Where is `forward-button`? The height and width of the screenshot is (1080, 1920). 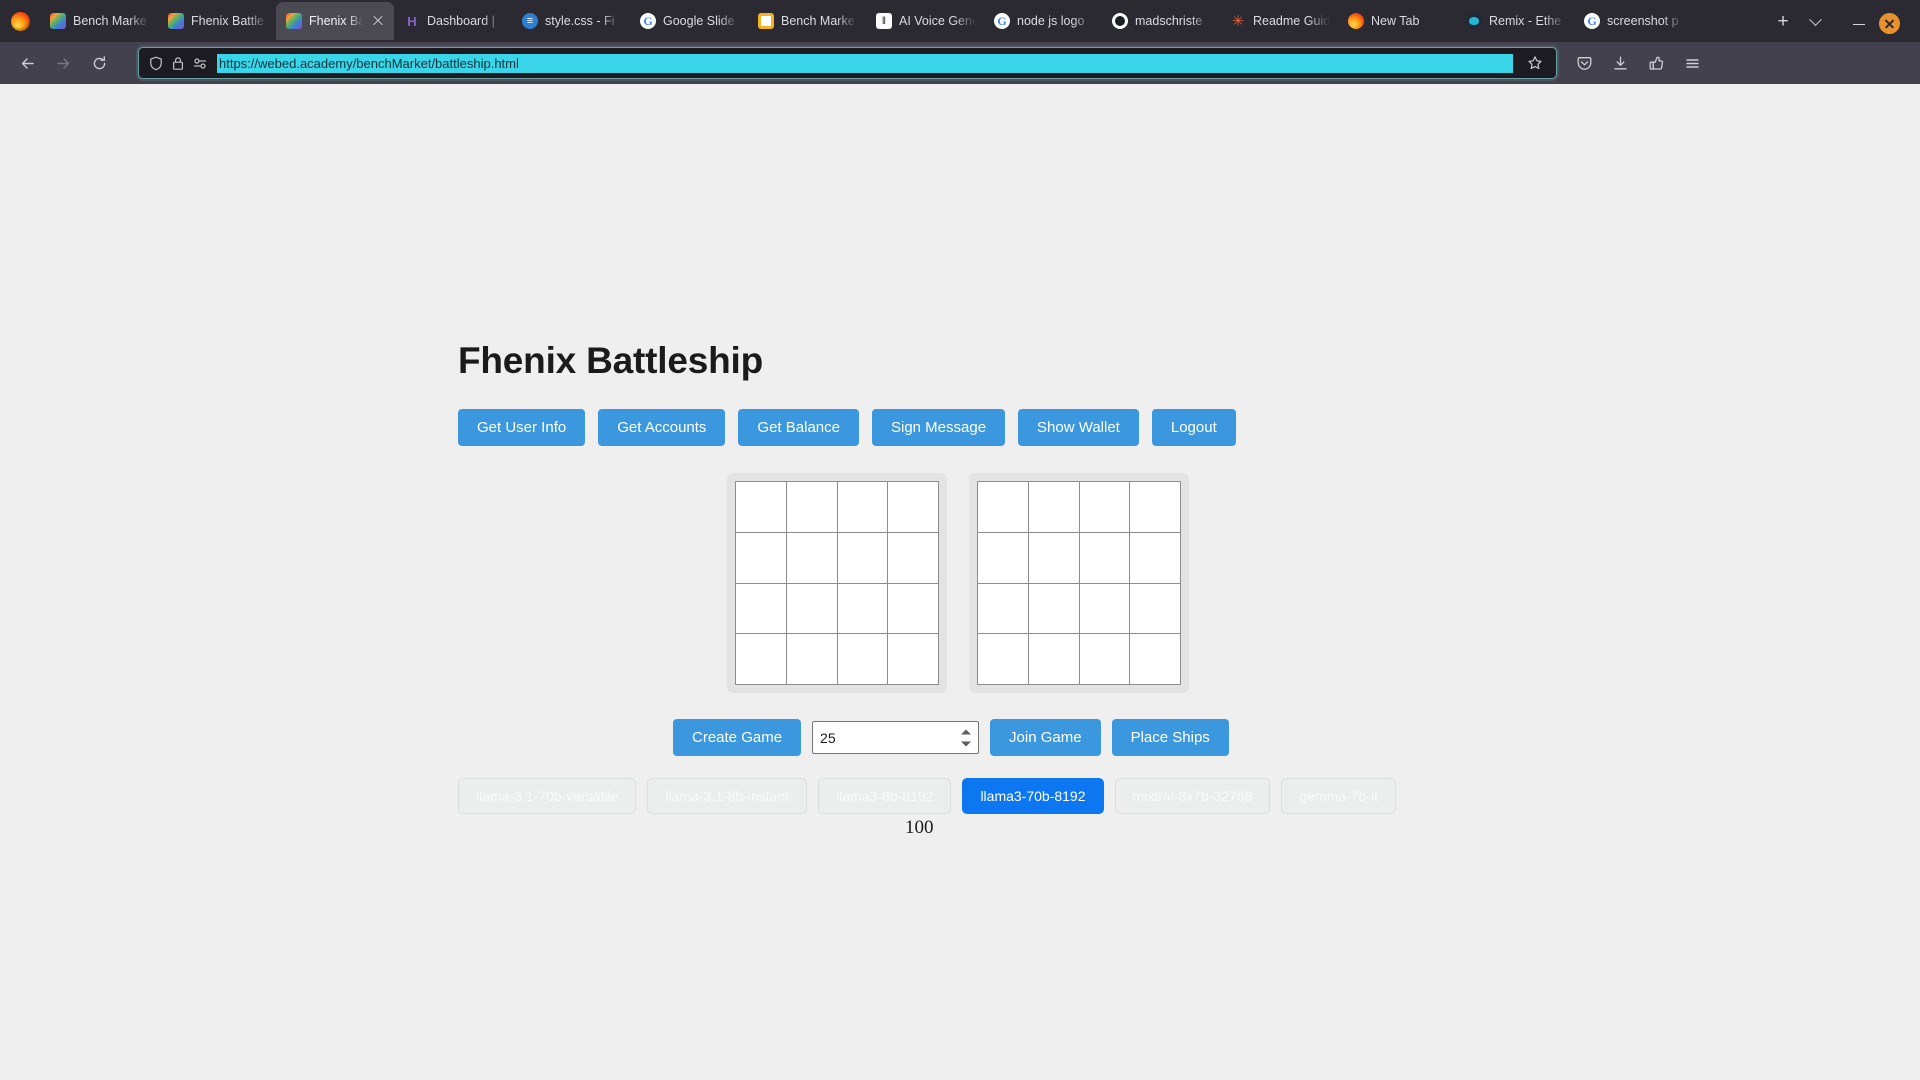 forward-button is located at coordinates (63, 63).